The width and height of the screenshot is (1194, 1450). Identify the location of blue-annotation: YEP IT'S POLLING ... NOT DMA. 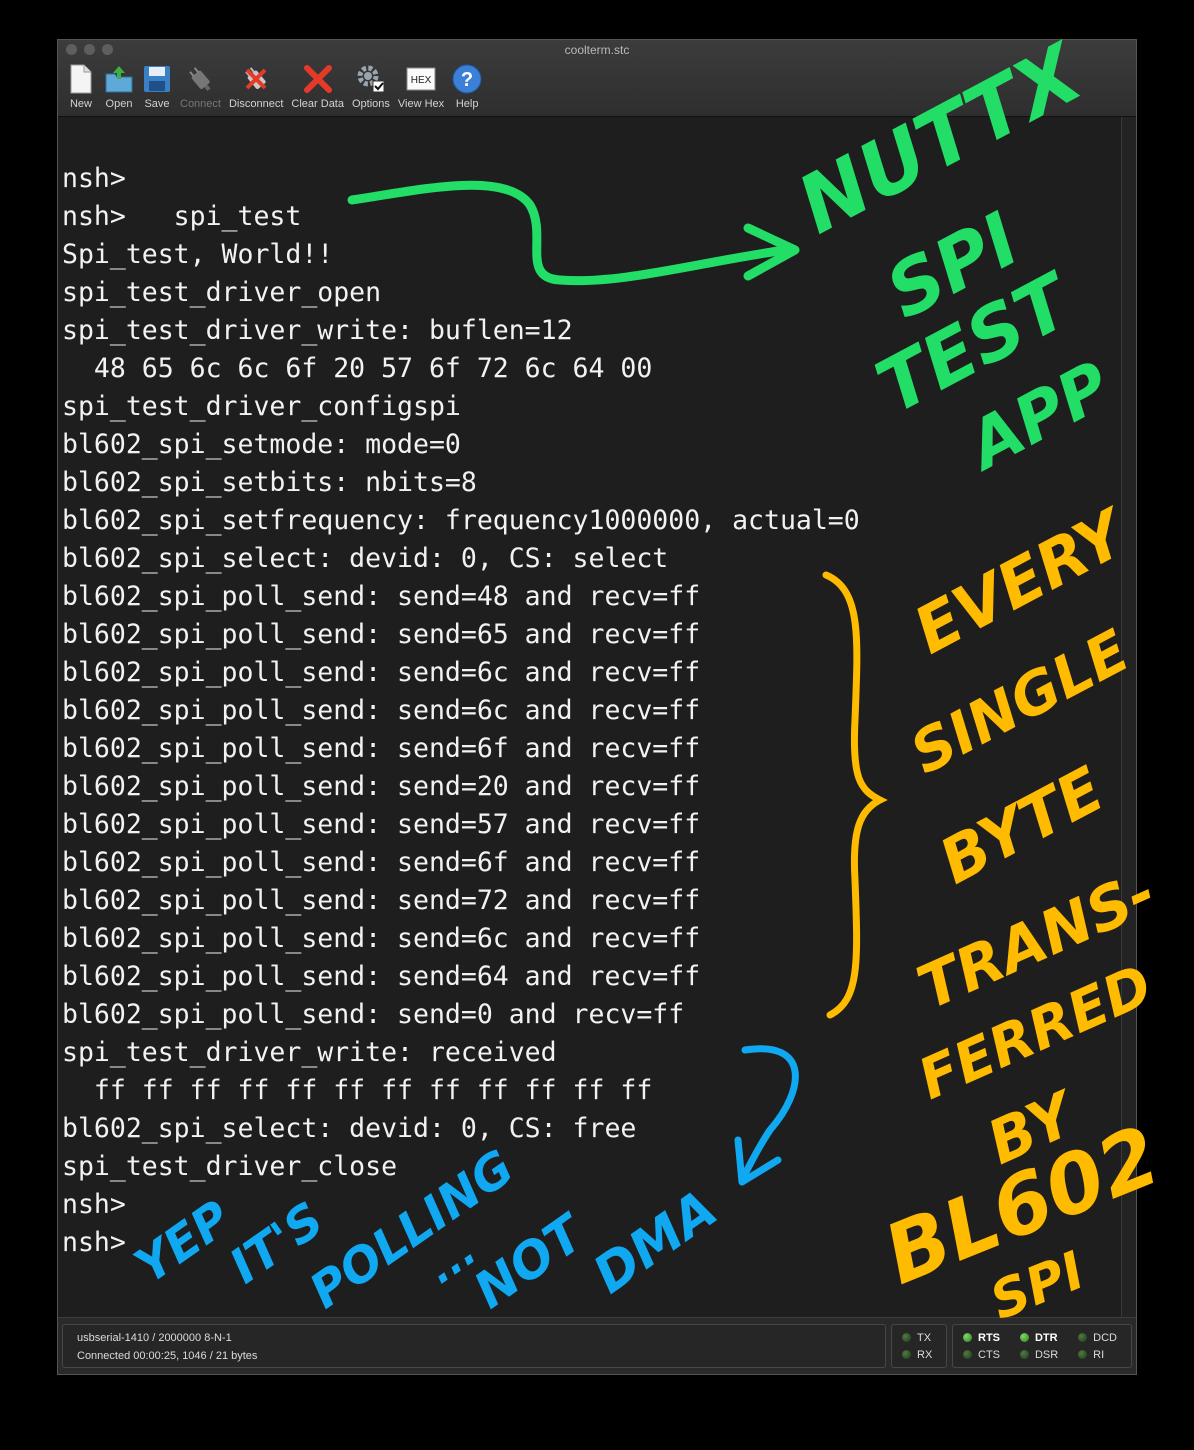
(462, 1182).